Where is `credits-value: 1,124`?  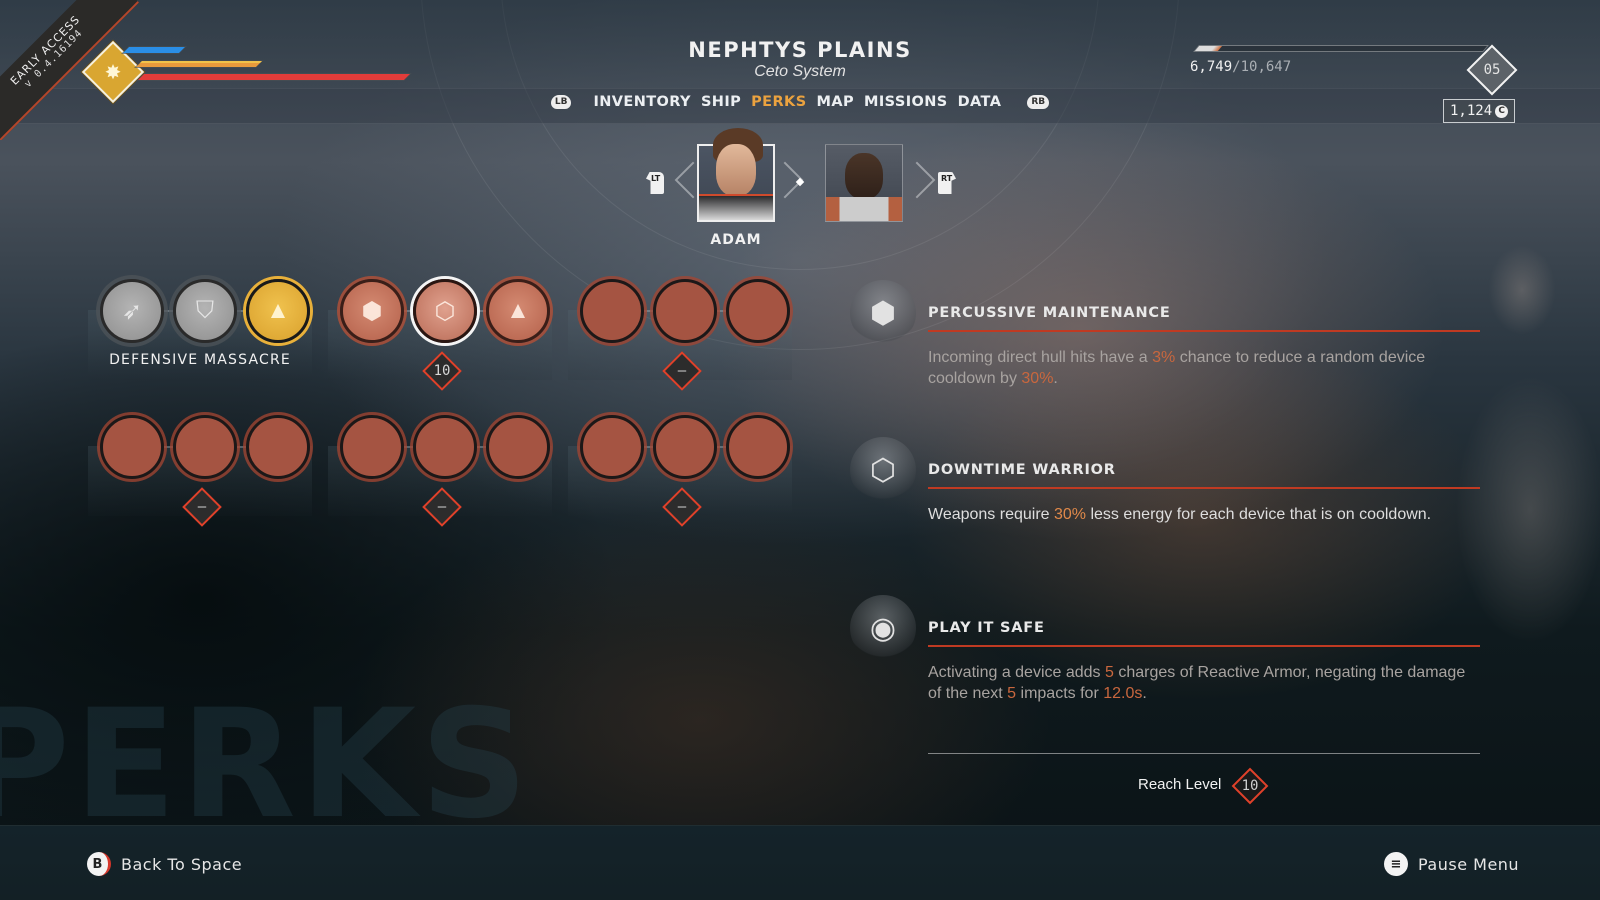
credits-value: 1,124 is located at coordinates (1471, 111).